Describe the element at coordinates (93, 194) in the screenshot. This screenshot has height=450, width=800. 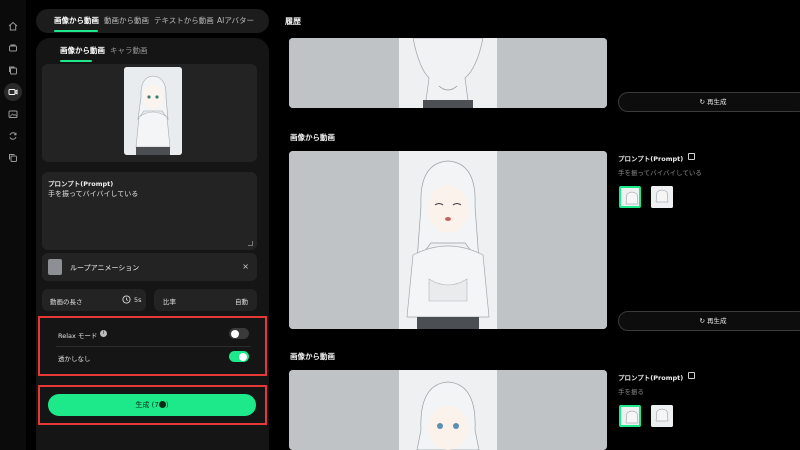
I see `prompt-input: 手を振ってバイバイしている` at that location.